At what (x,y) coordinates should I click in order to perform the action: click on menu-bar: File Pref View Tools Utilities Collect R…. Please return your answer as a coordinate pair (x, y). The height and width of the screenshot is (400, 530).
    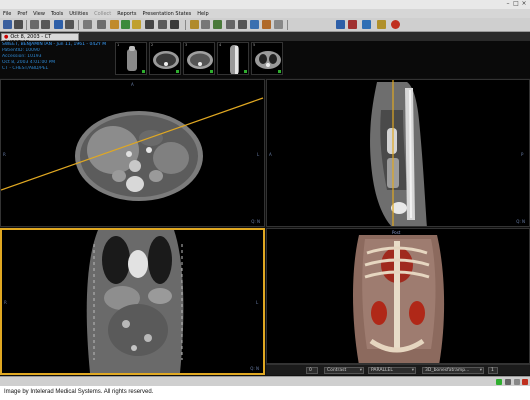
    Looking at the image, I should click on (265, 13).